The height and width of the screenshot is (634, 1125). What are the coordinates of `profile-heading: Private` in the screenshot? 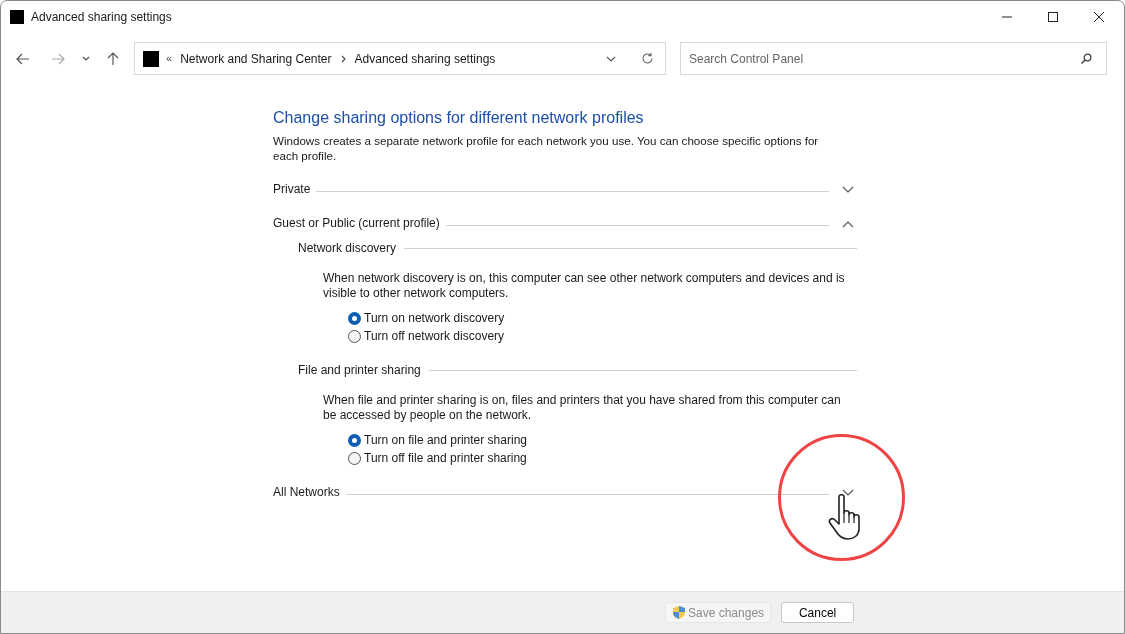 It's located at (292, 189).